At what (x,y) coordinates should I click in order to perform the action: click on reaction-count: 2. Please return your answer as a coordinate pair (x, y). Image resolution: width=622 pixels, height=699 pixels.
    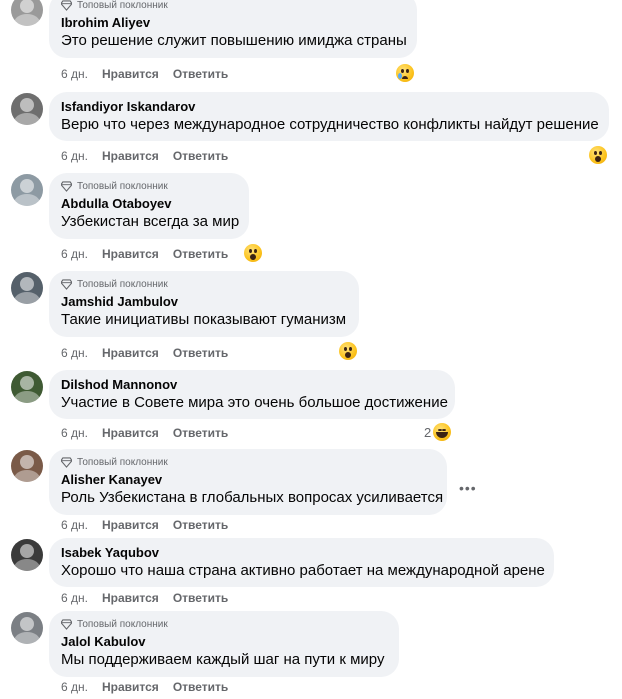
    Looking at the image, I should click on (428, 432).